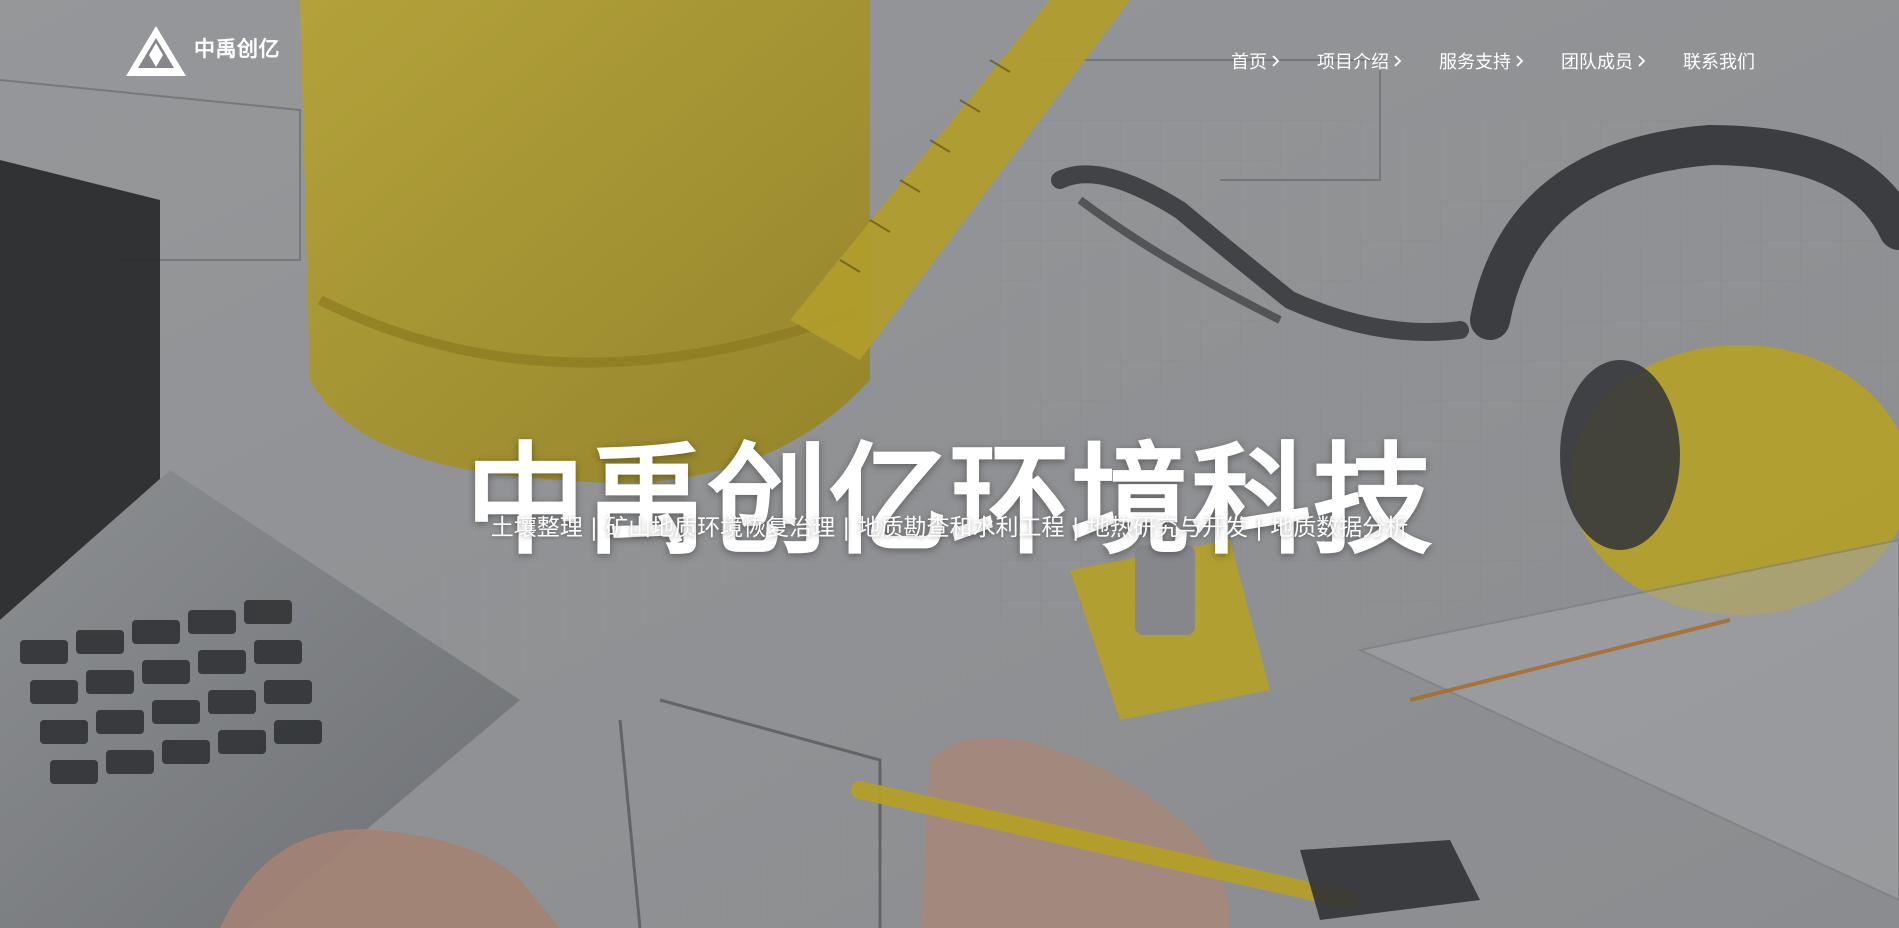  I want to click on nav-contact: 联系我们, so click(1719, 61).